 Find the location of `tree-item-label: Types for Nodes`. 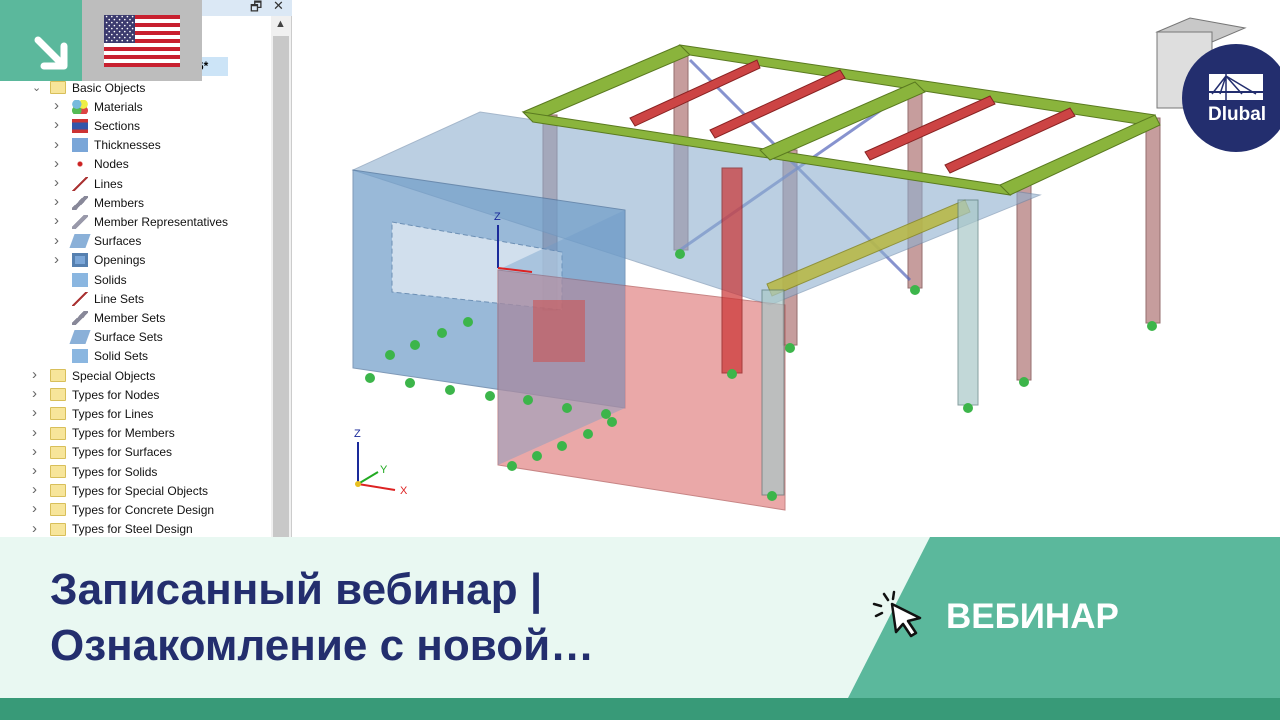

tree-item-label: Types for Nodes is located at coordinates (116, 394).